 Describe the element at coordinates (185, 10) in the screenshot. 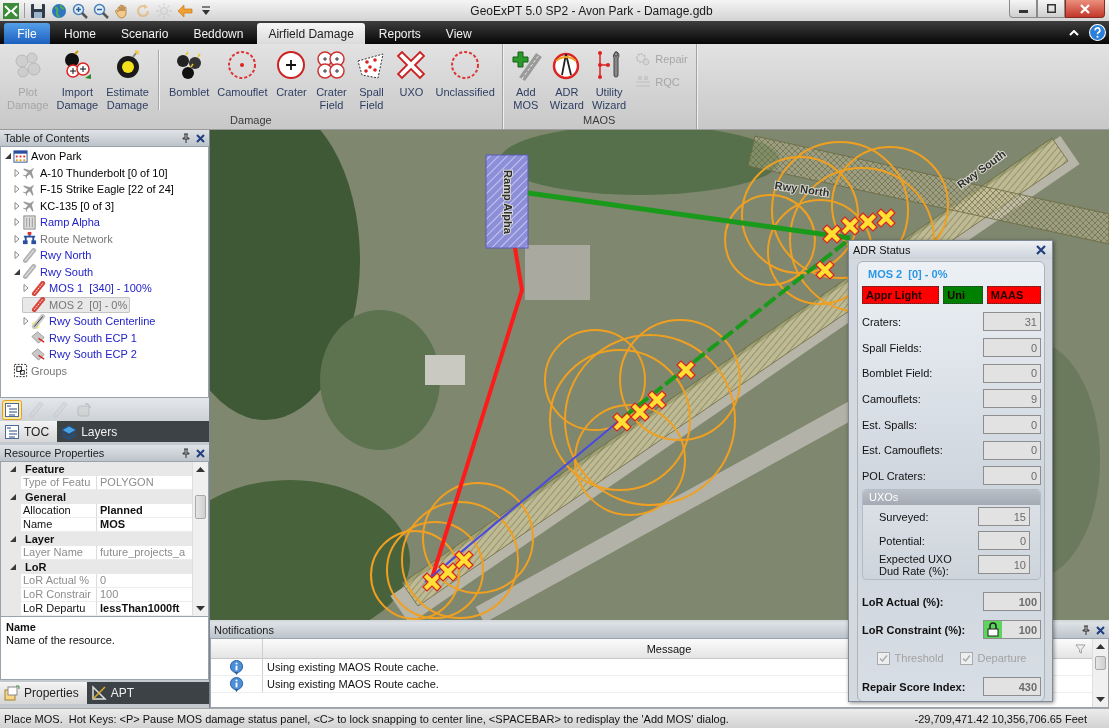

I see `back-arrow-icon` at that location.